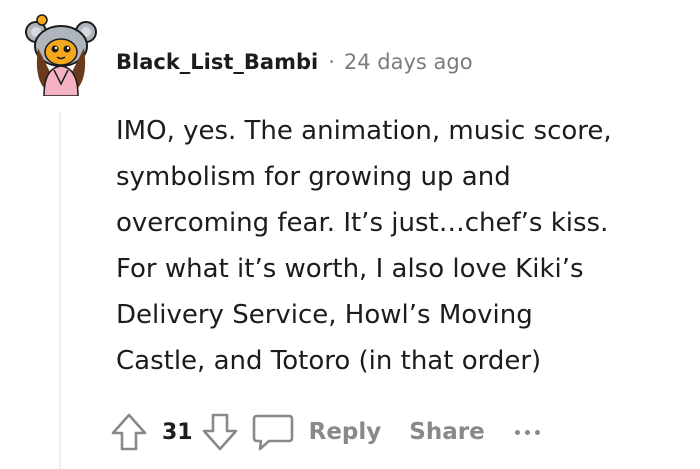 This screenshot has height=469, width=700. Describe the element at coordinates (362, 223) in the screenshot. I see `comment-body-line: overcoming fear. It’s just…chef’s kiss.` at that location.